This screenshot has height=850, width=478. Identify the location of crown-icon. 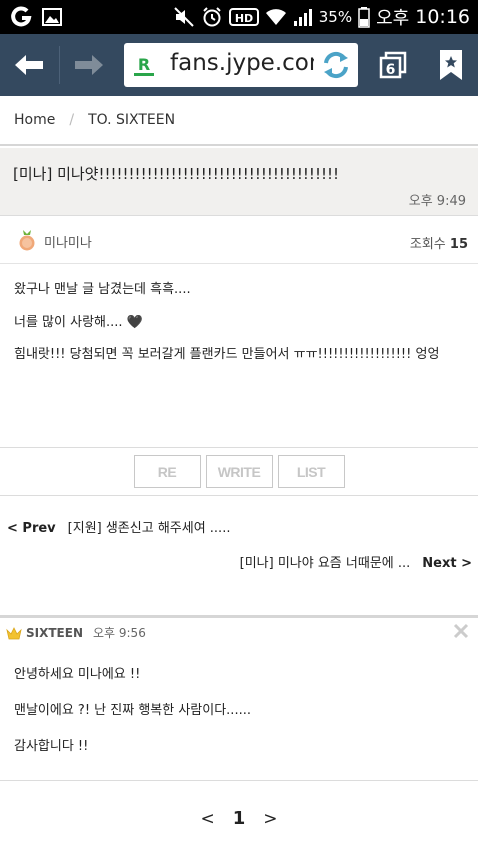
(14, 632).